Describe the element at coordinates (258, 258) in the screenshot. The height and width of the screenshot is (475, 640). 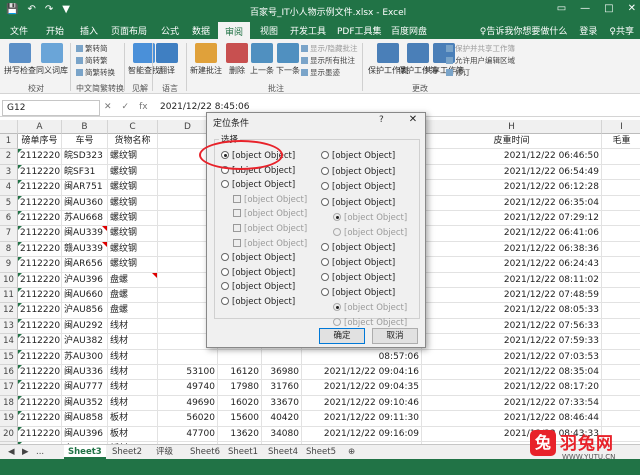
I see `option-left-7: [object Object]` at that location.